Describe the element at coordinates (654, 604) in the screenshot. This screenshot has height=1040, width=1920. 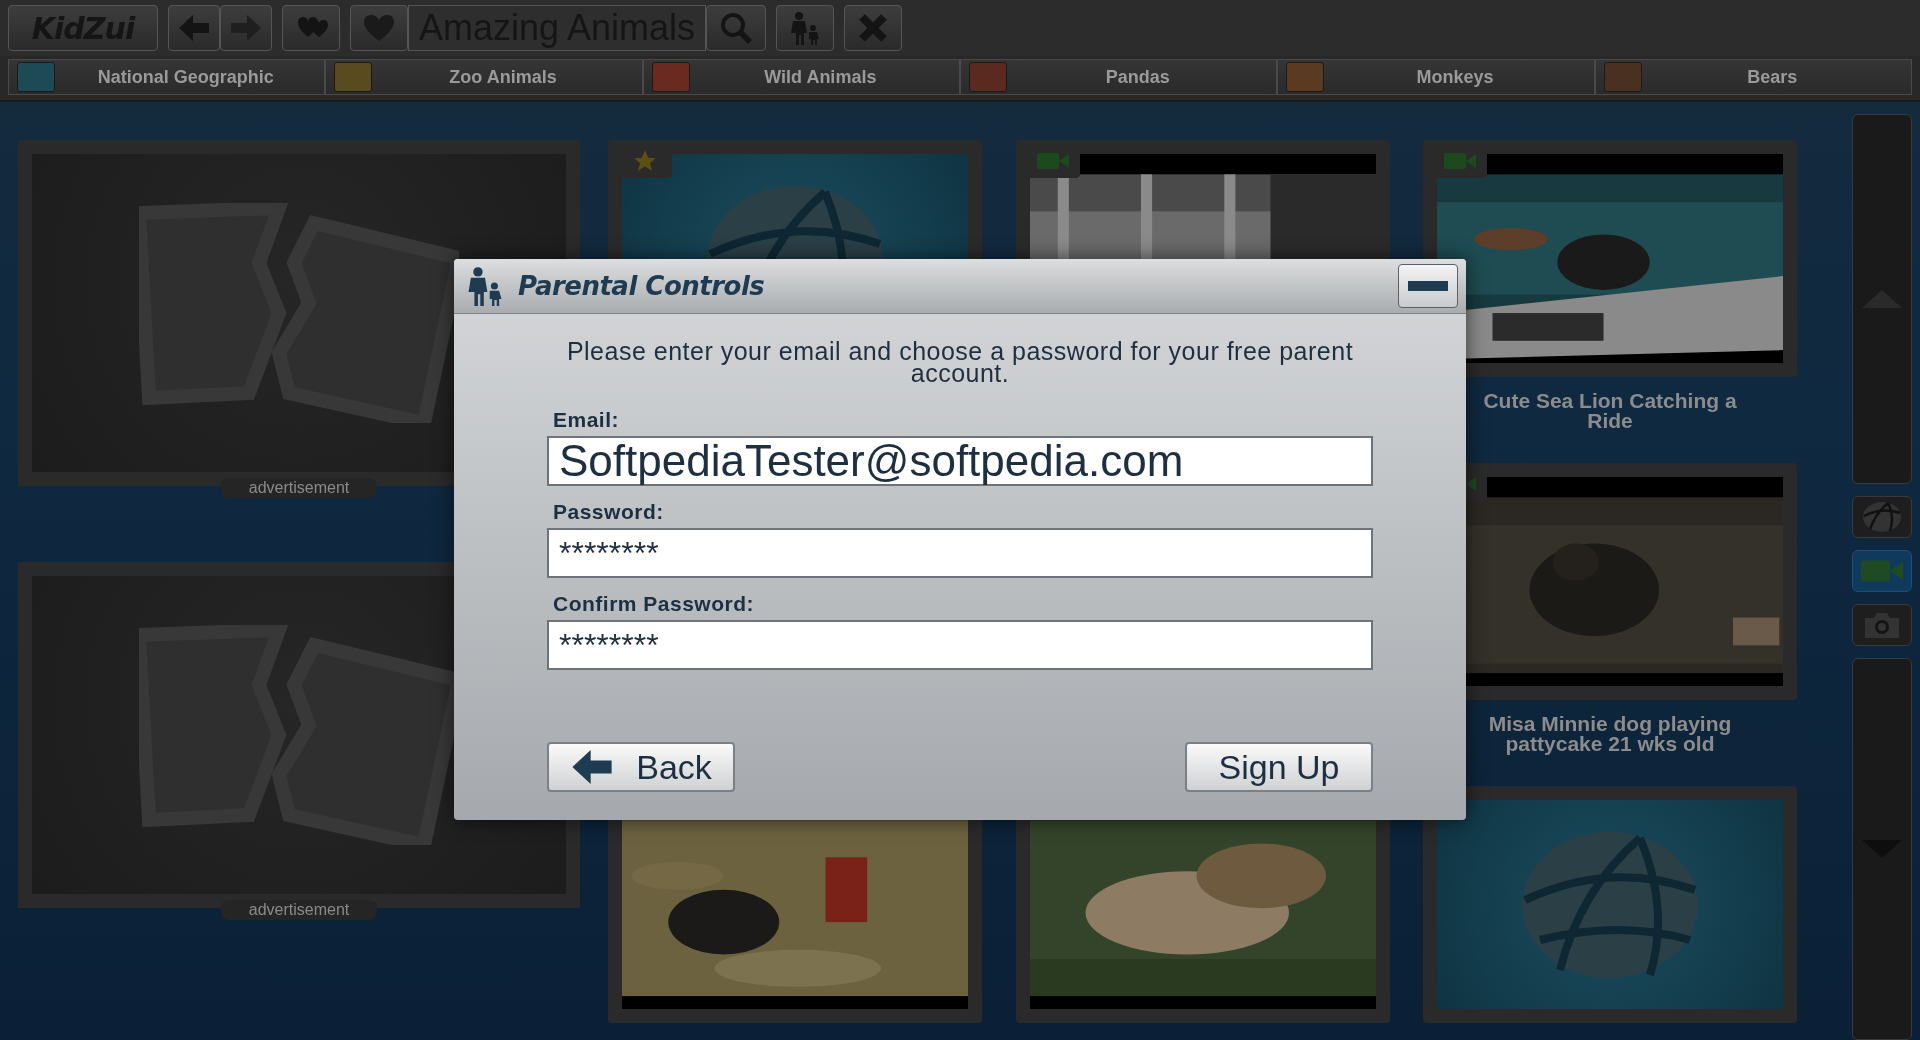
I see `field-label: Confirm Password:` at that location.